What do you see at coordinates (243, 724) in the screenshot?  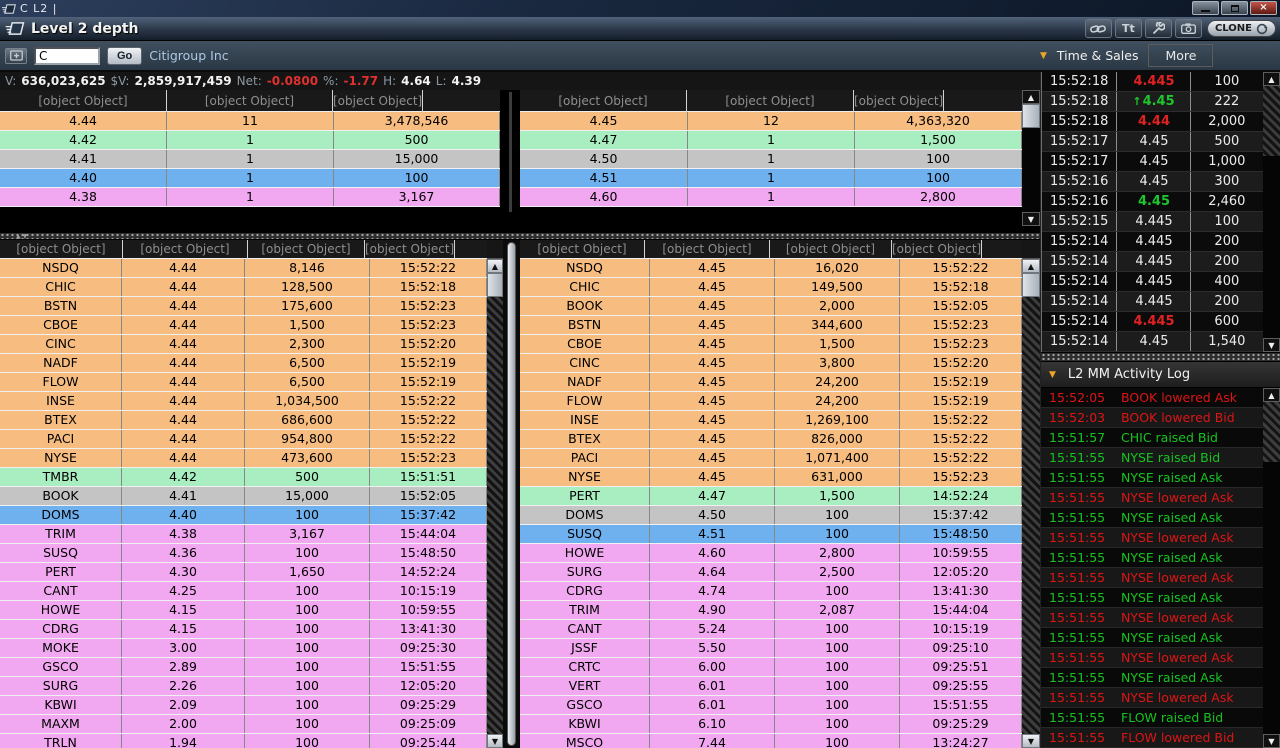 I see `mm-bid-row: MAXM 2.00 100 09:25:09` at bounding box center [243, 724].